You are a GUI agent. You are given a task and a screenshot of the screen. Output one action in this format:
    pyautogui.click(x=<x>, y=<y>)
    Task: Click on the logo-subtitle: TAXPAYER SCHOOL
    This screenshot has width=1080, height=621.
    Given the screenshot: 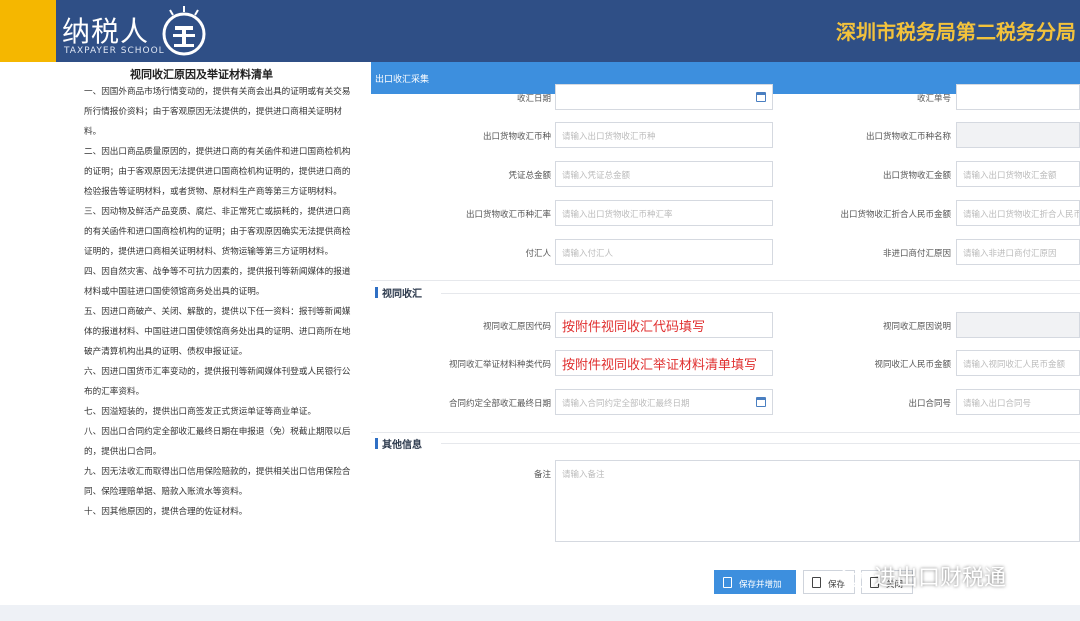 What is the action you would take?
    pyautogui.click(x=114, y=51)
    